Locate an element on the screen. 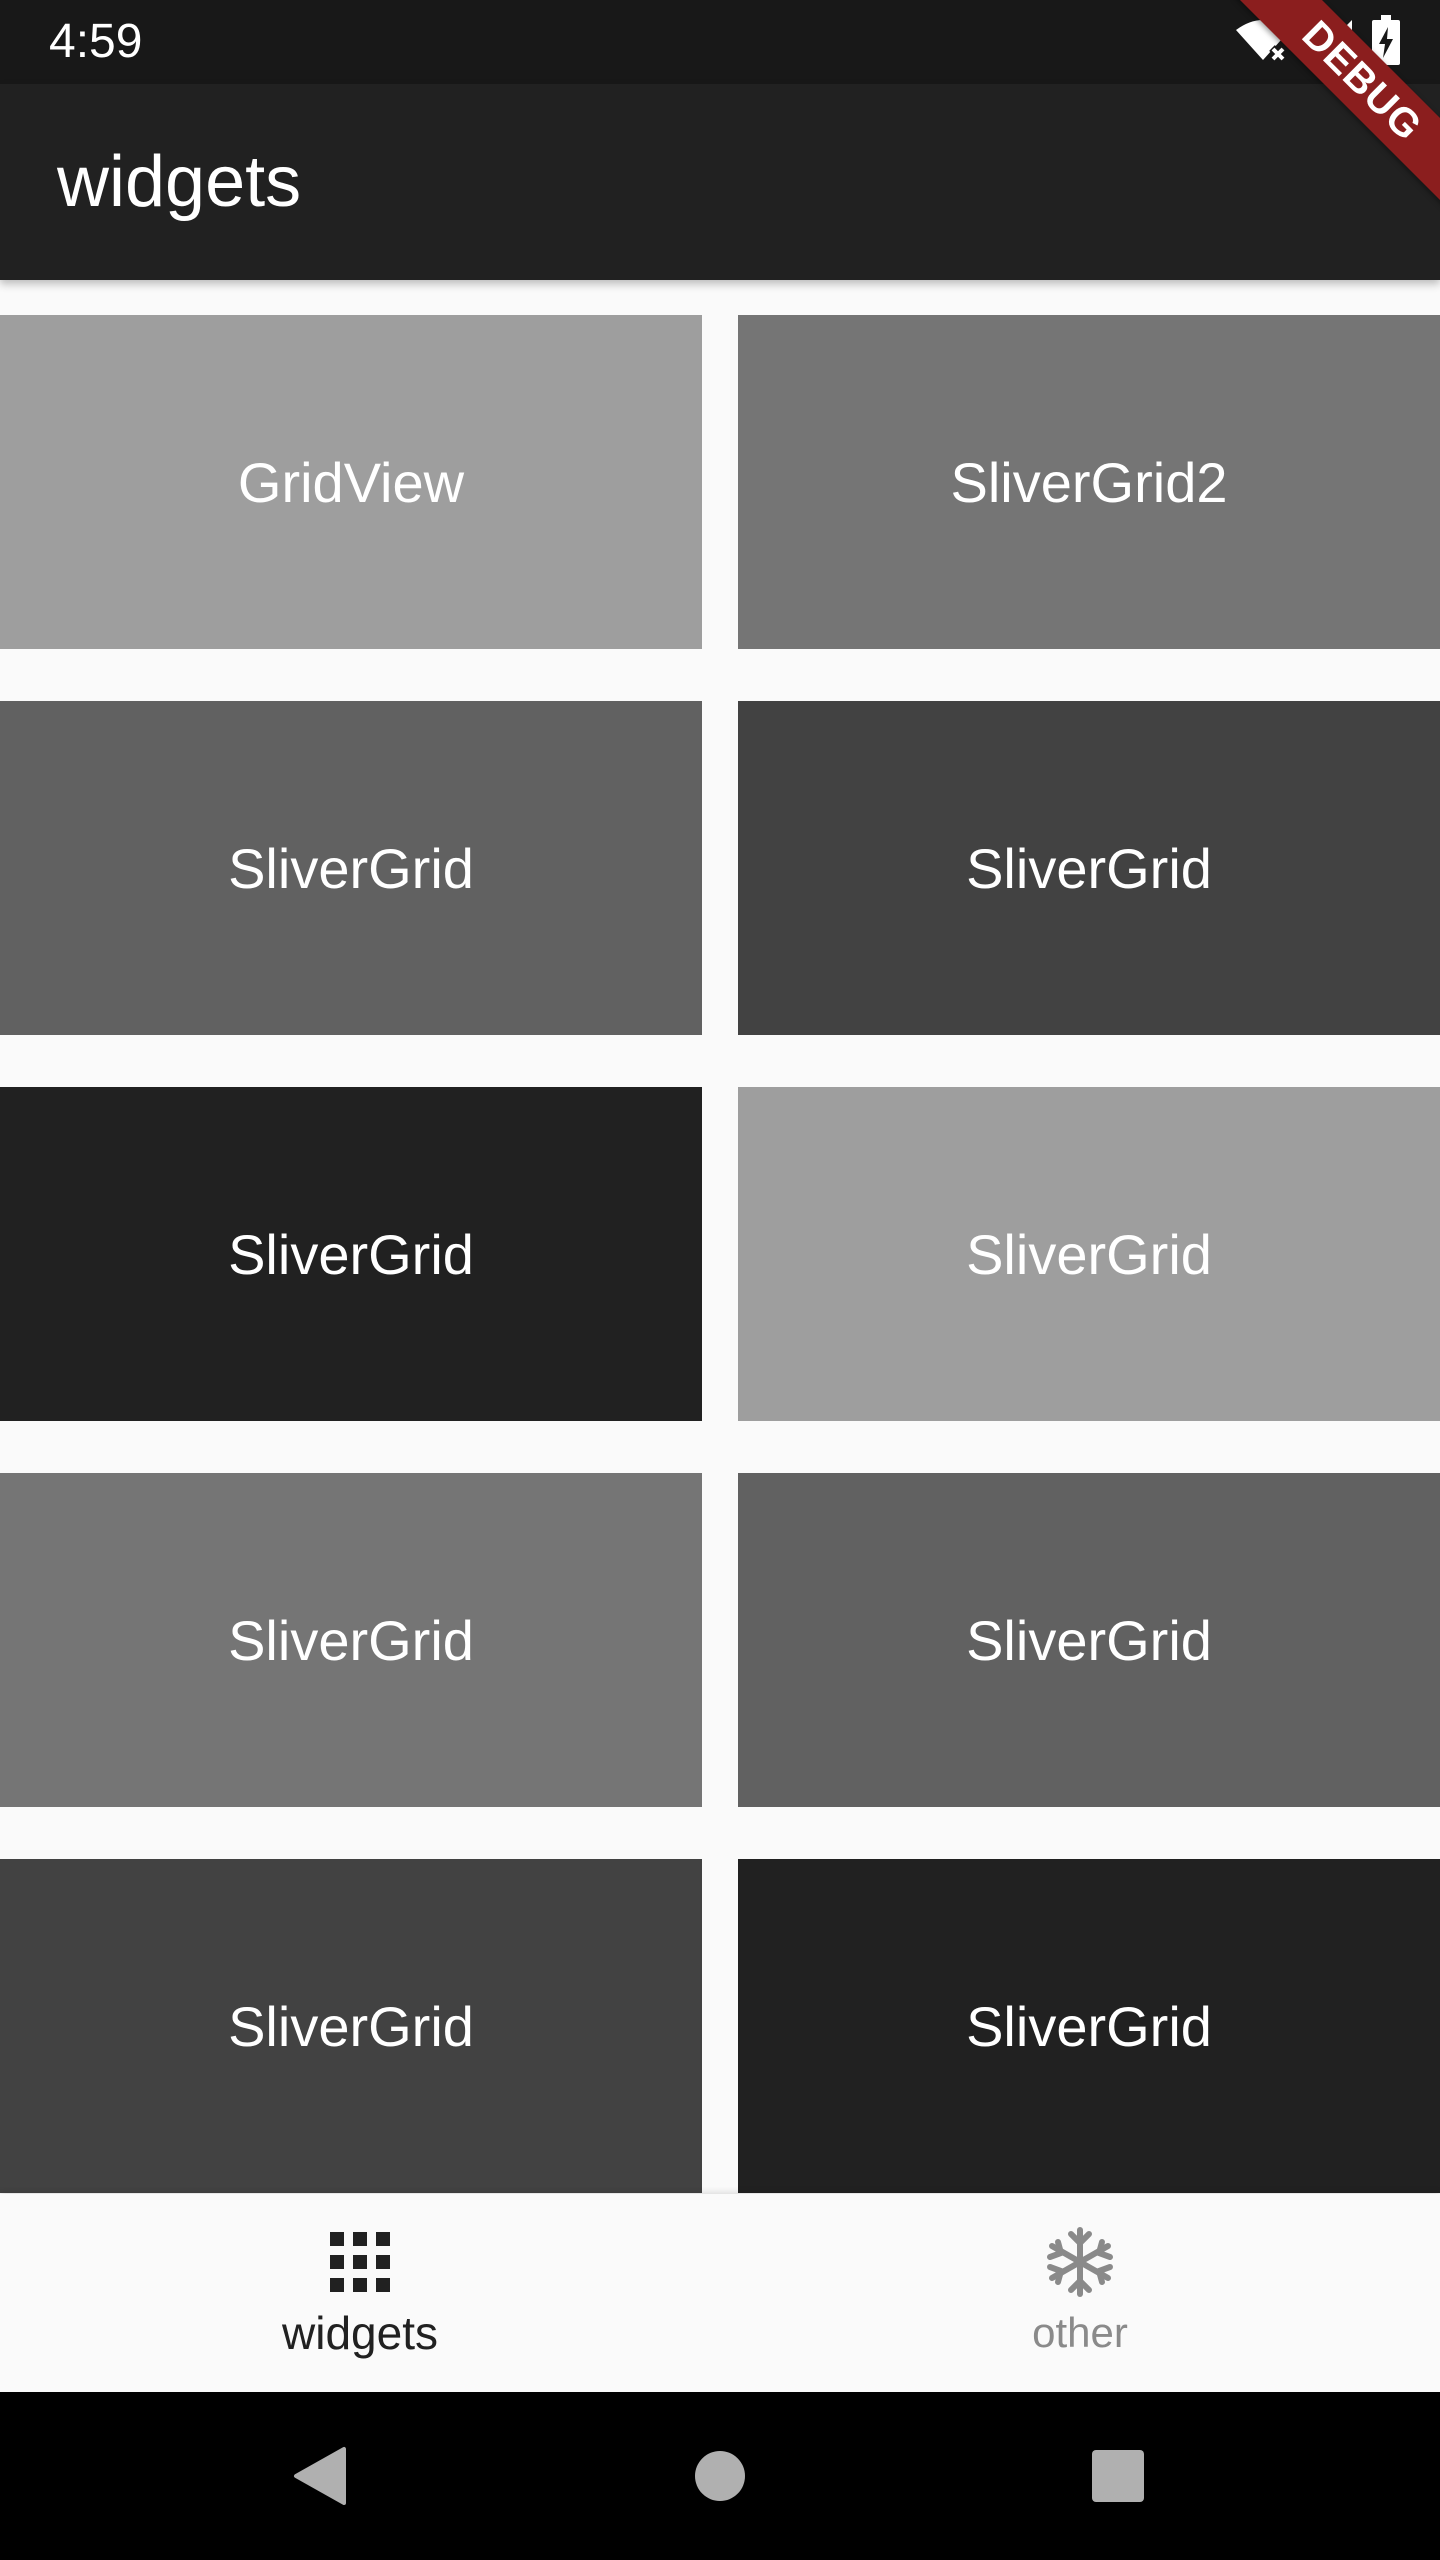  grid-tile-label: GridView is located at coordinates (351, 482).